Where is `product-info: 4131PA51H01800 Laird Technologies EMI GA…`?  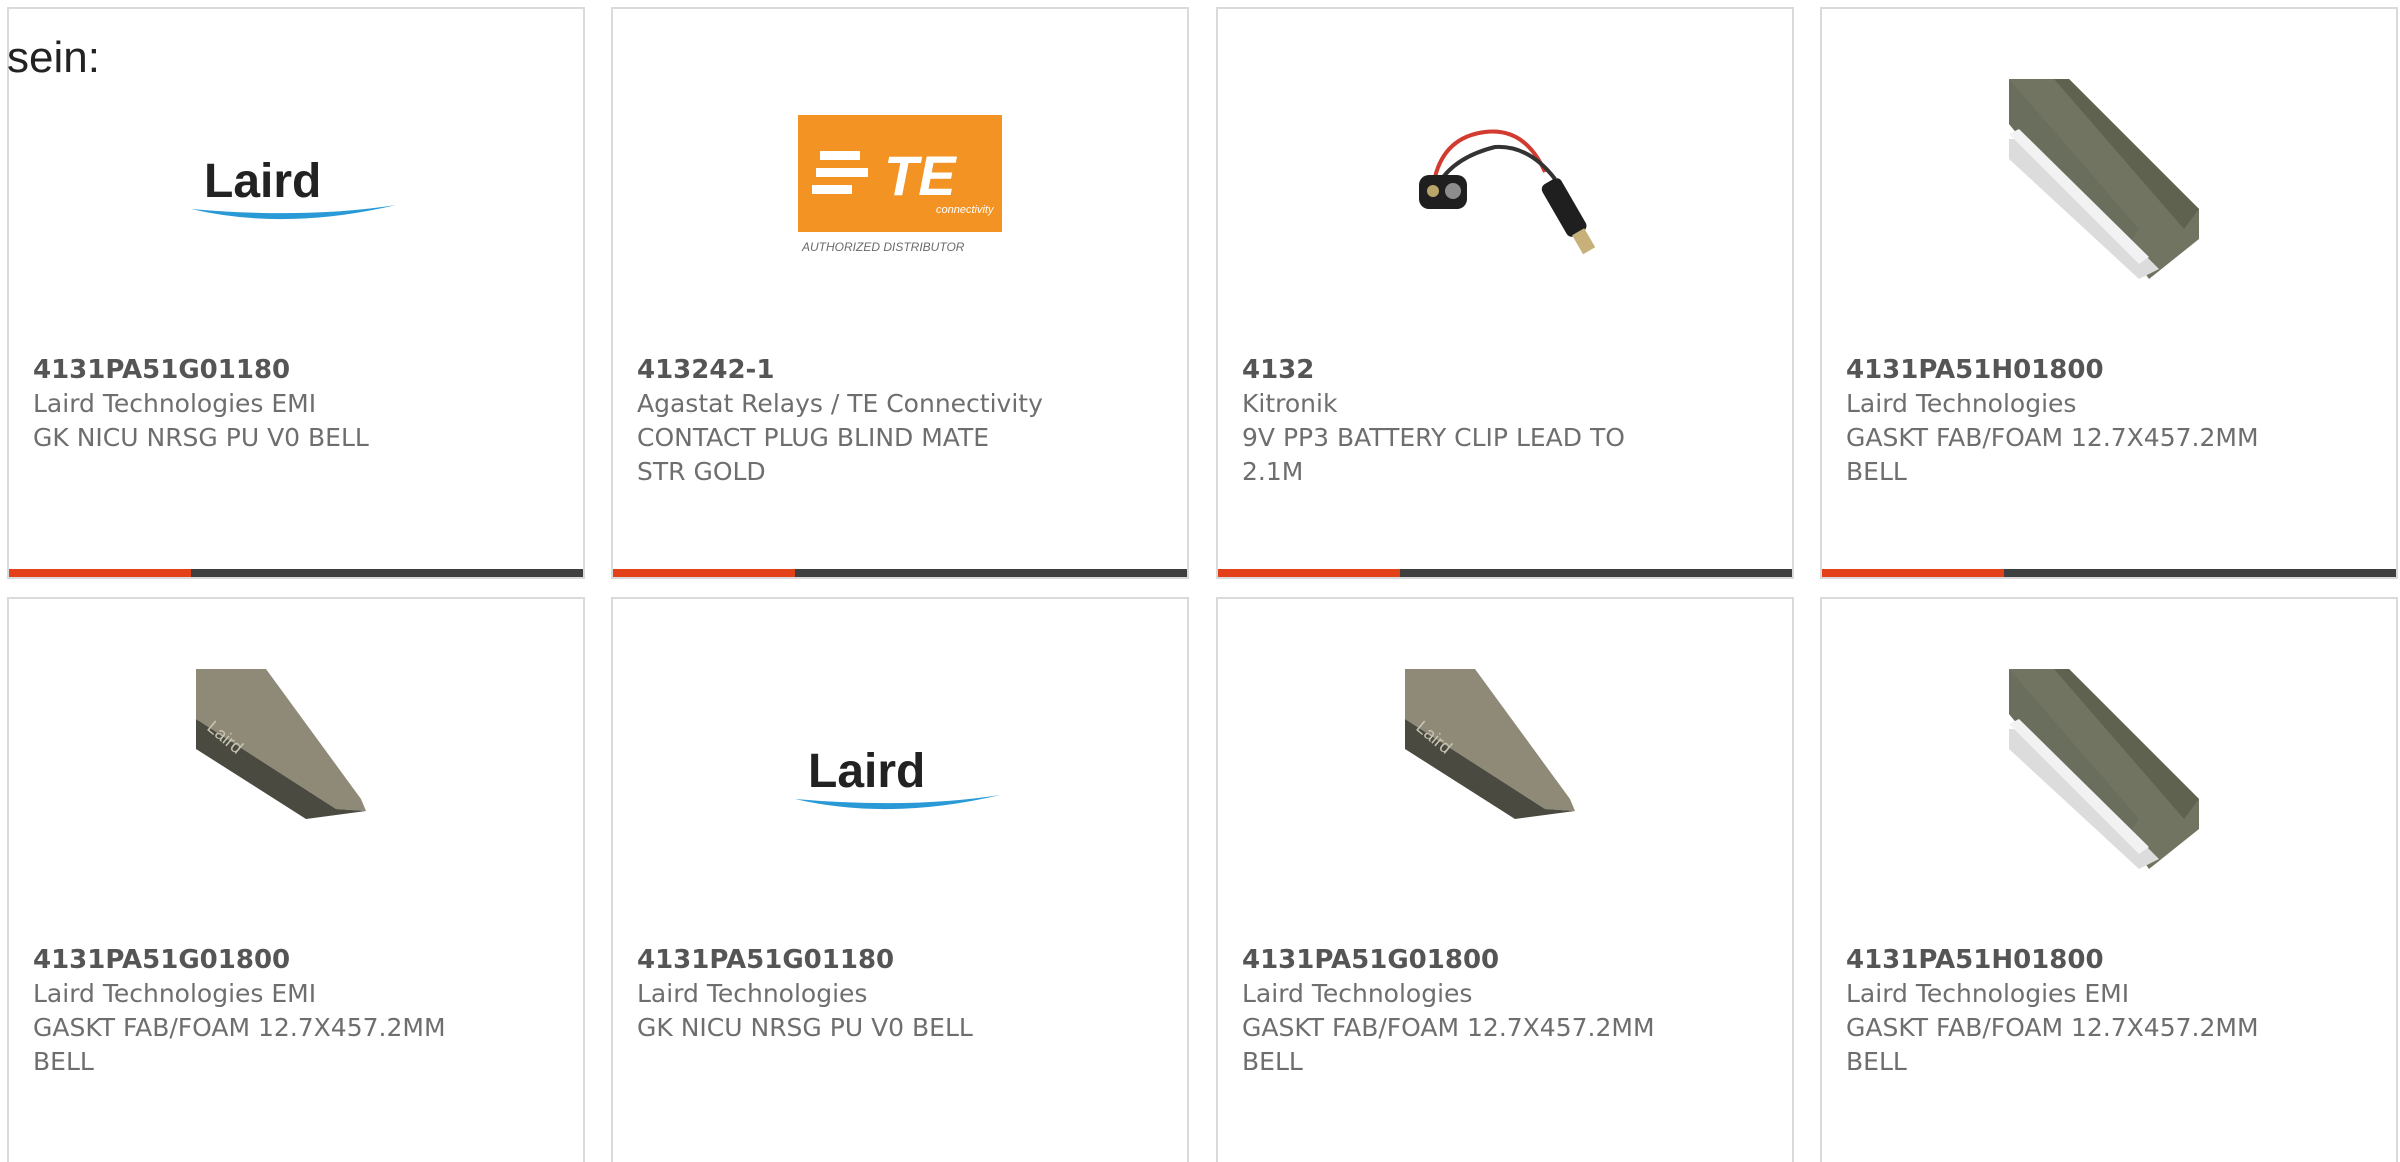
product-info: 4131PA51H01800 Laird Technologies EMI GA… is located at coordinates (2066, 1011).